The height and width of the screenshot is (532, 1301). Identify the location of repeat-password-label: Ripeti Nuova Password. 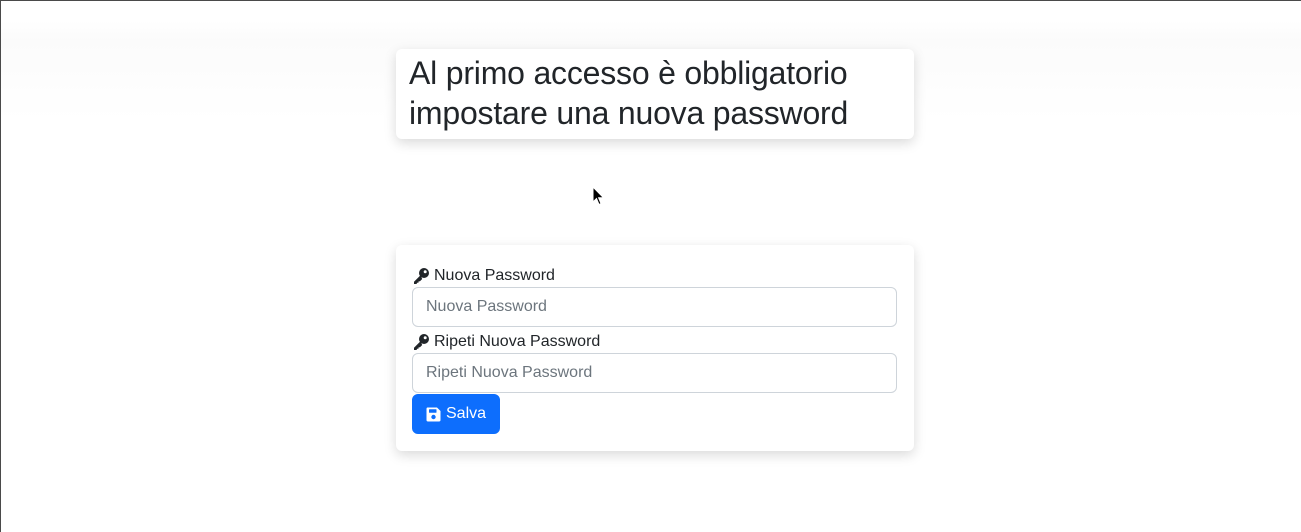
(655, 342).